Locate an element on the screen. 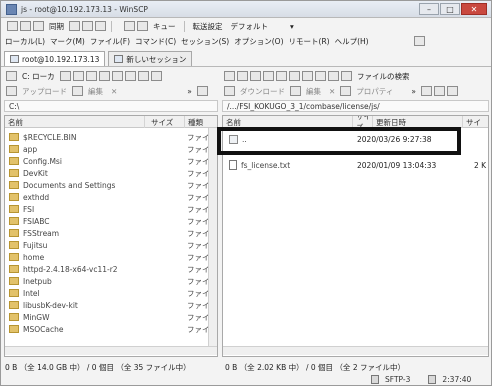  queue-icon is located at coordinates (142, 26).